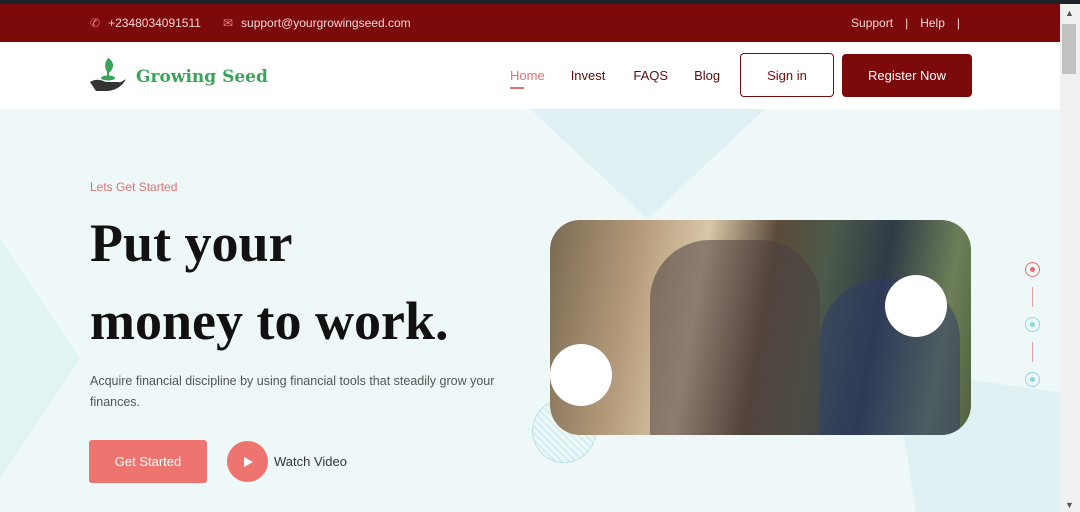 The height and width of the screenshot is (512, 1080). Describe the element at coordinates (588, 75) in the screenshot. I see `nav-invest: Invest` at that location.